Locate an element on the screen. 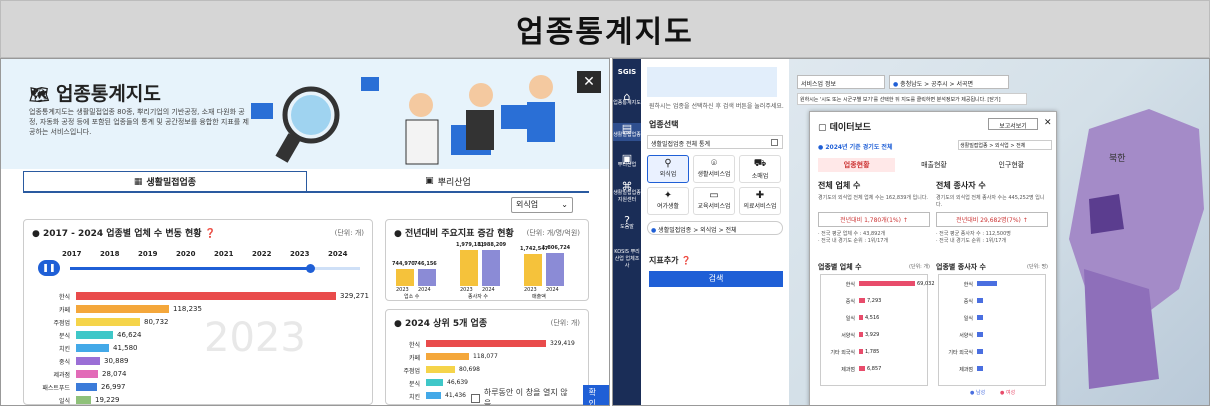  location-breadcrumb: ● 충청남도 > 공주시 > 서곡면 is located at coordinates (949, 82).